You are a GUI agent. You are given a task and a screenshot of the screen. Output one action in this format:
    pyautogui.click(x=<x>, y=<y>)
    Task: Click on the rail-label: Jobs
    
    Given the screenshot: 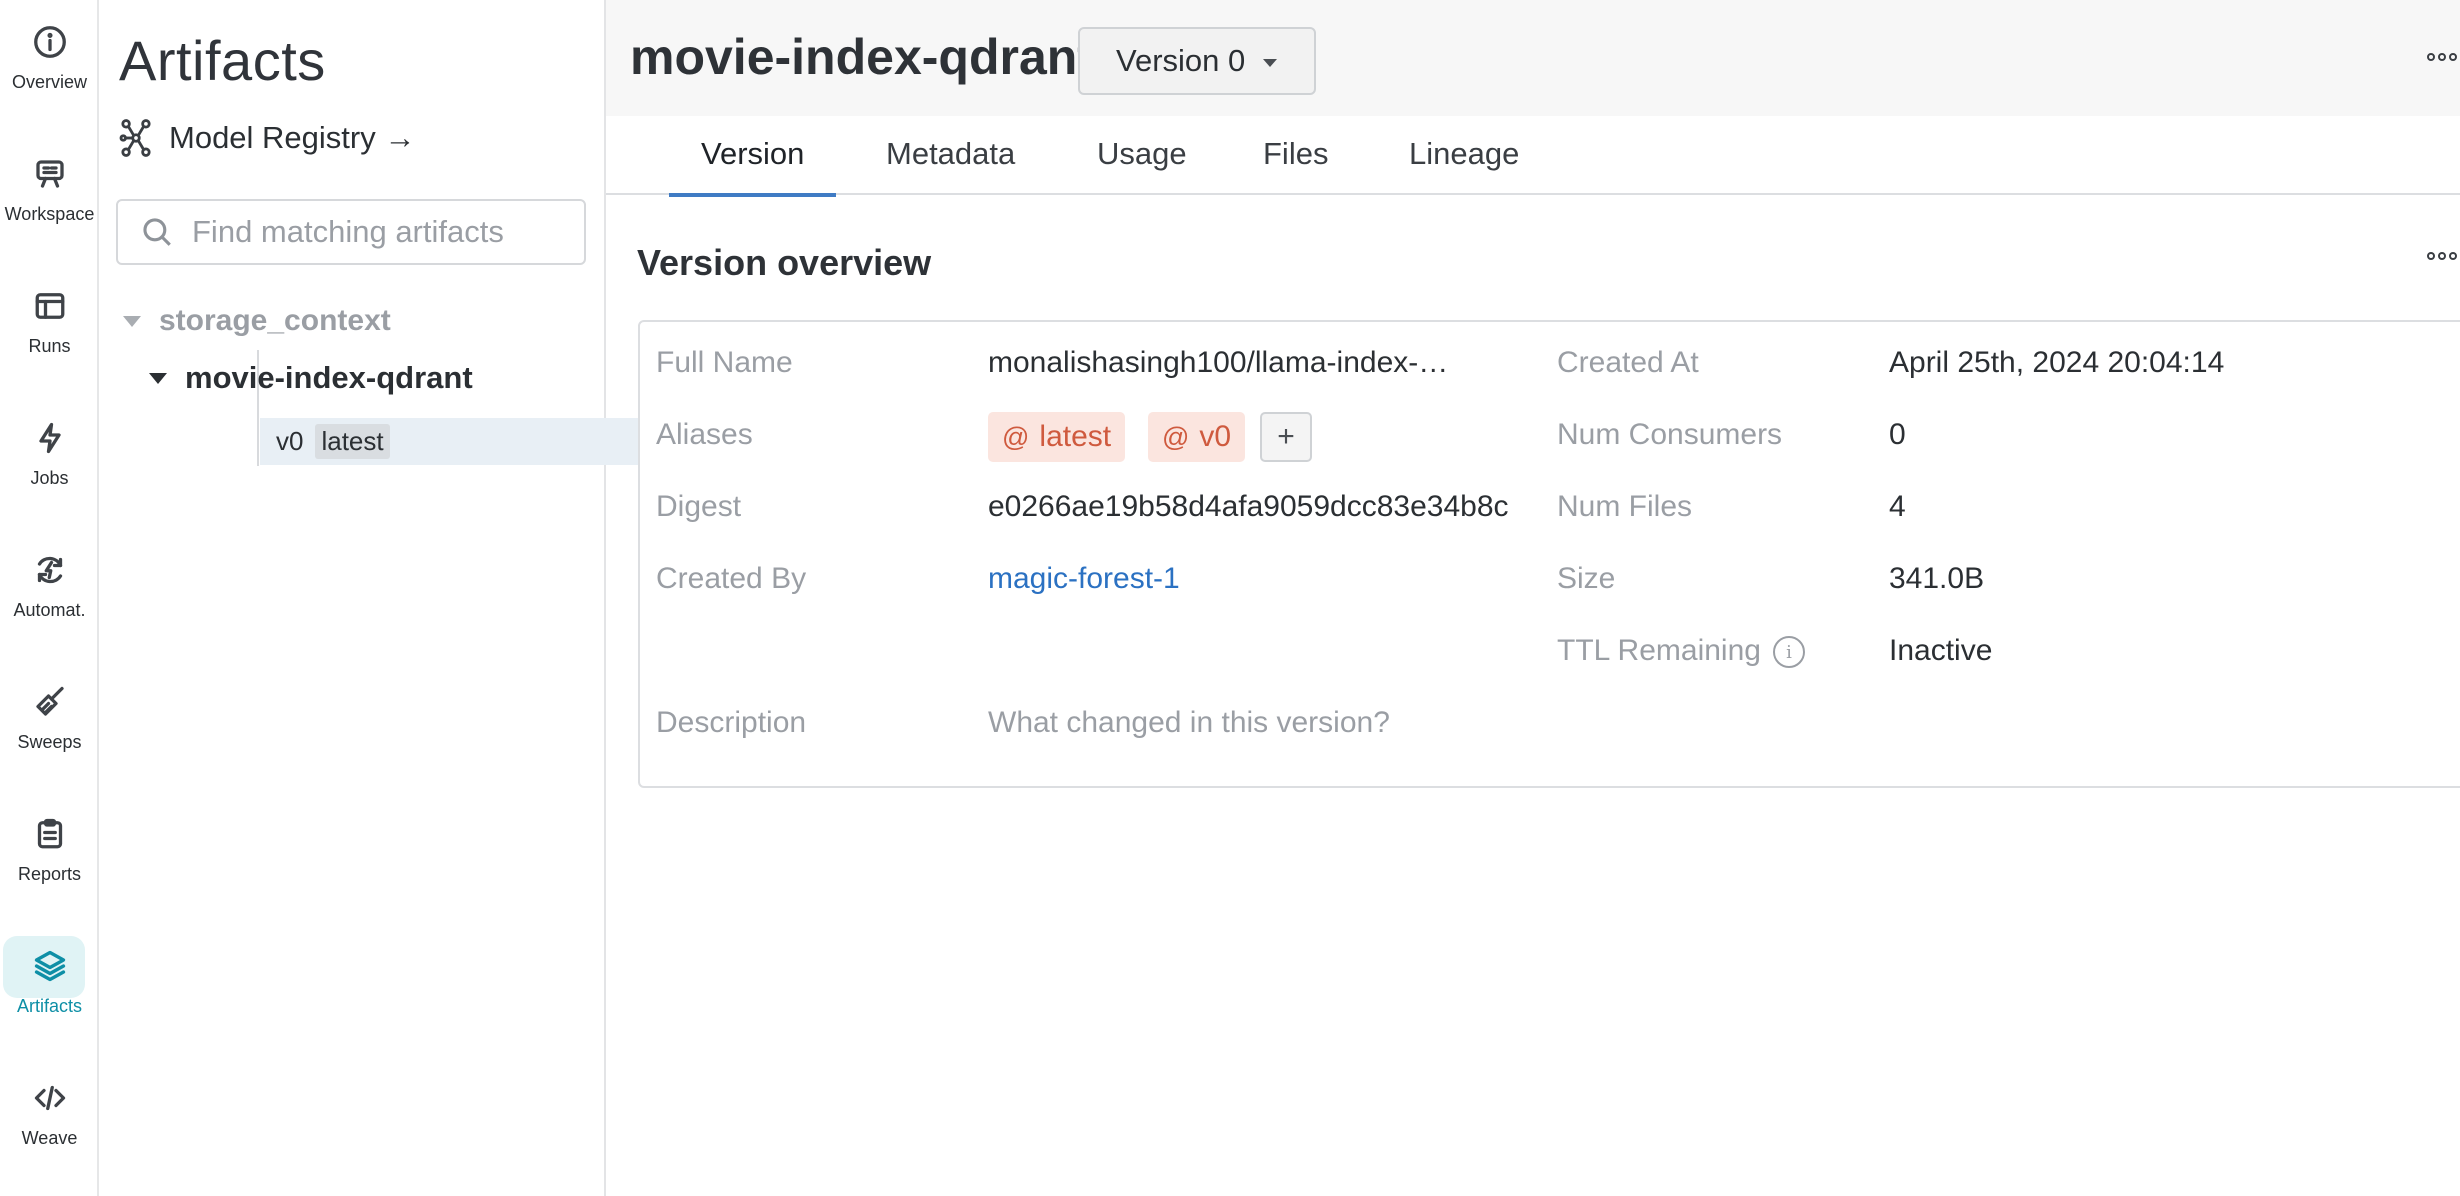 What is the action you would take?
    pyautogui.click(x=49, y=478)
    